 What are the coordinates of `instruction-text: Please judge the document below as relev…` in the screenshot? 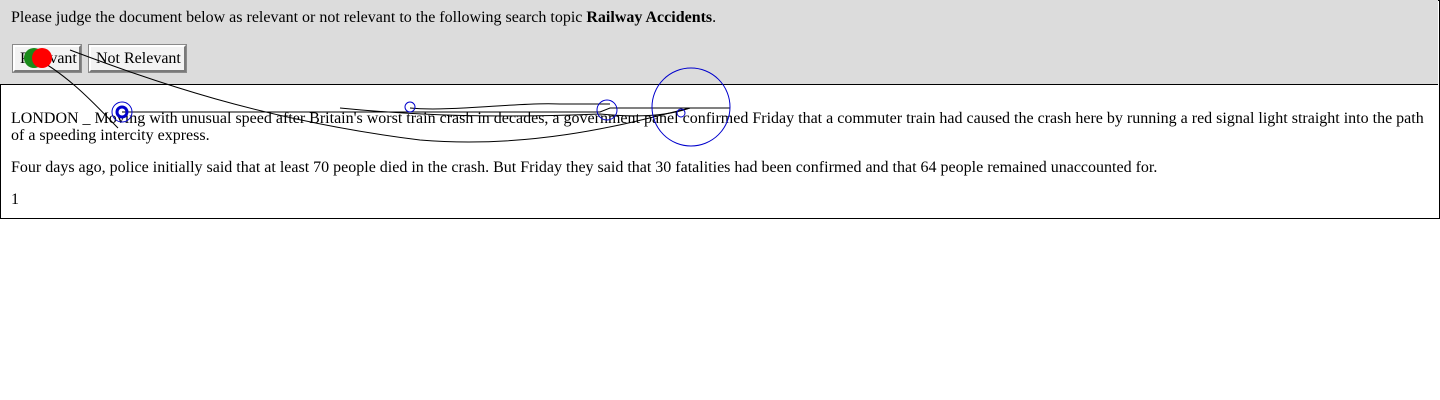 It's located at (363, 18).